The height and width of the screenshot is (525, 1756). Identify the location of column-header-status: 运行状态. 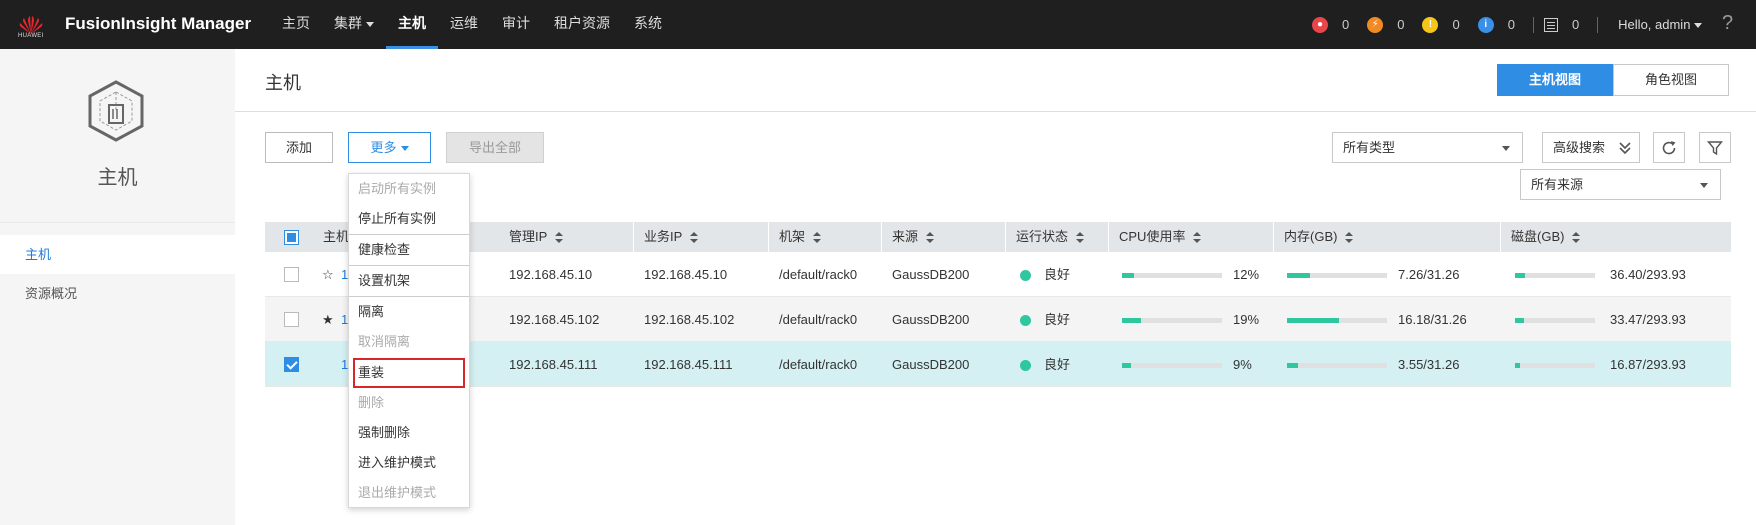
(1057, 237).